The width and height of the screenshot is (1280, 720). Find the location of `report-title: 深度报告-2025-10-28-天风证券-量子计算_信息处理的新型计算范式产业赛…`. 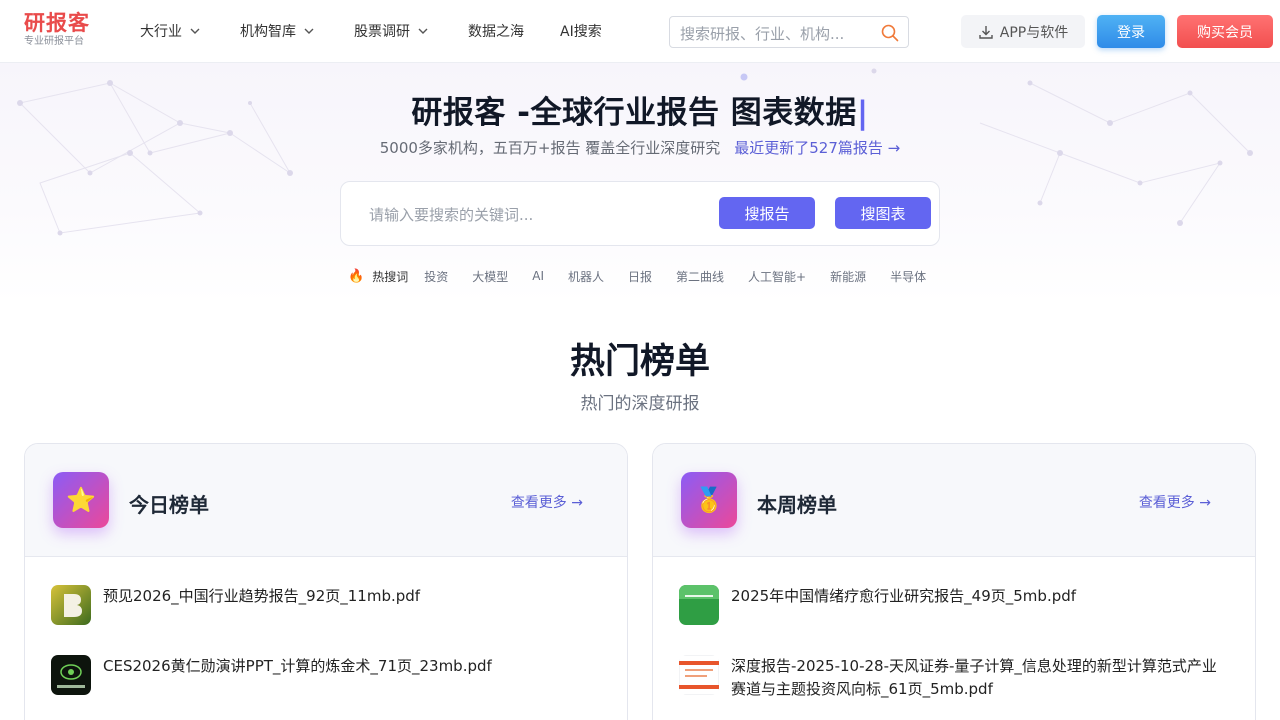

report-title: 深度报告-2025-10-28-天风证券-量子计算_信息处理的新型计算范式产业赛… is located at coordinates (974, 677).